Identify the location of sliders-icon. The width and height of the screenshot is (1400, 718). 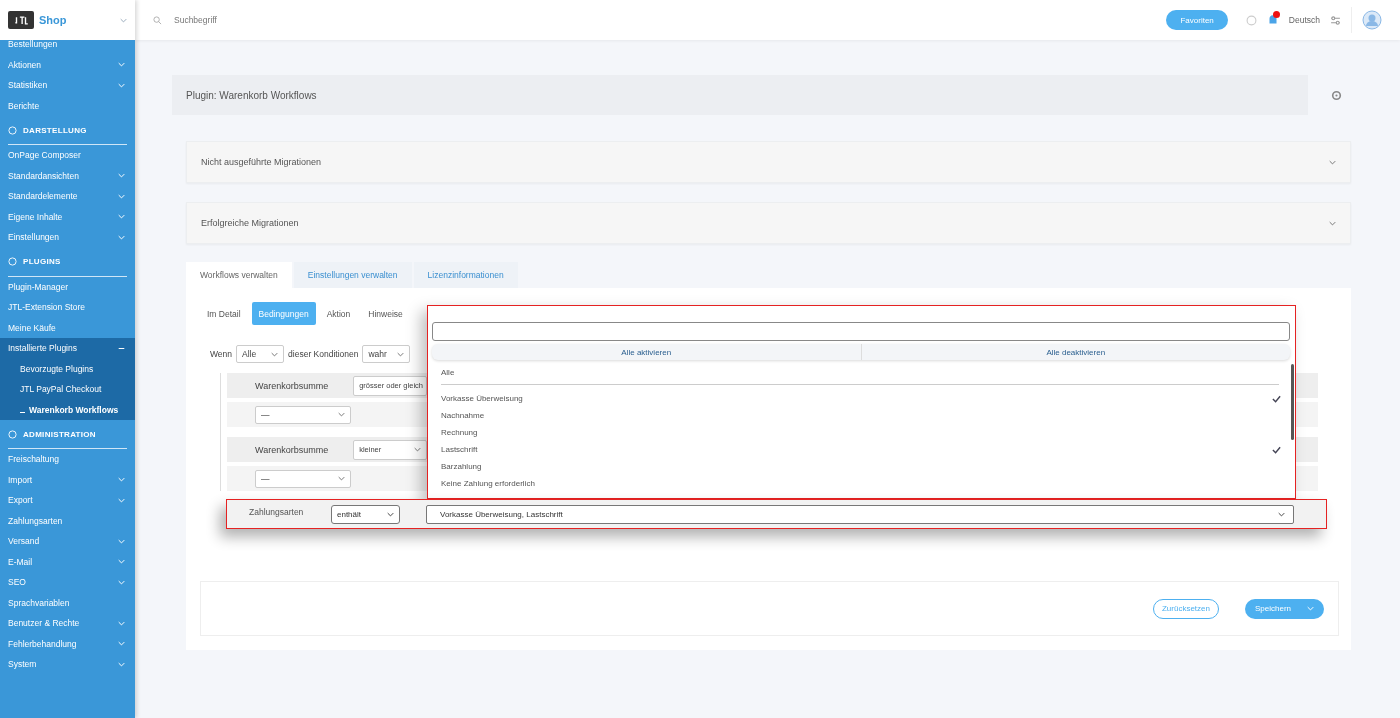
(1335, 20).